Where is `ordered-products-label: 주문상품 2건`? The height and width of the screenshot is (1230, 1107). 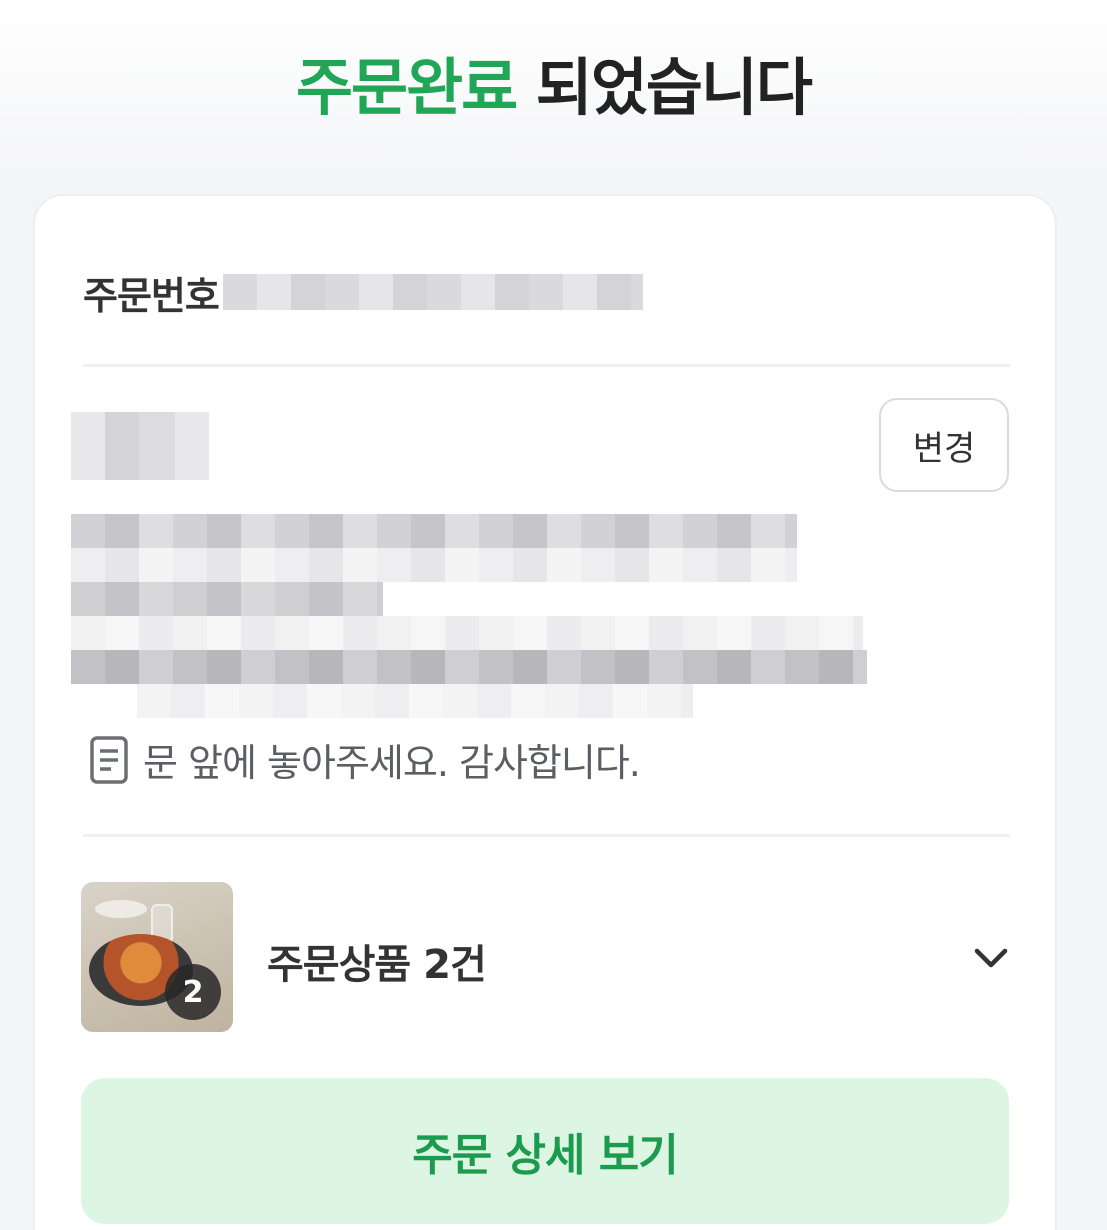 ordered-products-label: 주문상품 2건 is located at coordinates (377, 965).